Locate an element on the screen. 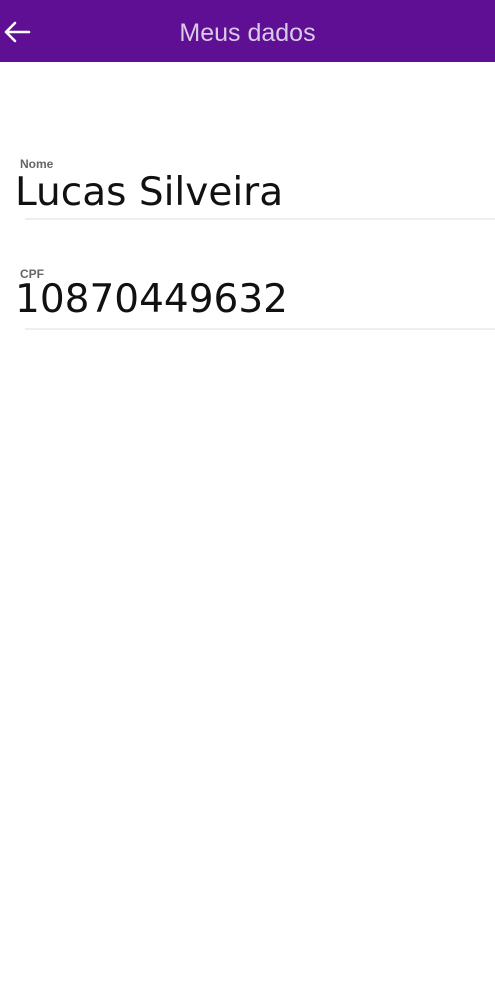  name-field: Nome Lucas Silveira is located at coordinates (247, 186).